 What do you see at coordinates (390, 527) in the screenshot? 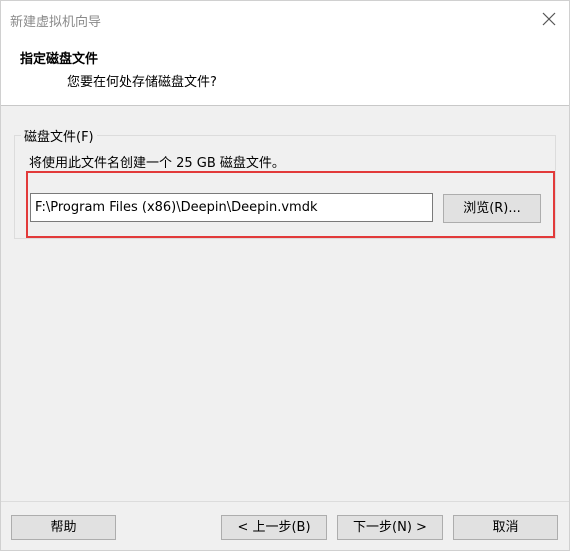
I see `next-button: 下一步(N) >` at bounding box center [390, 527].